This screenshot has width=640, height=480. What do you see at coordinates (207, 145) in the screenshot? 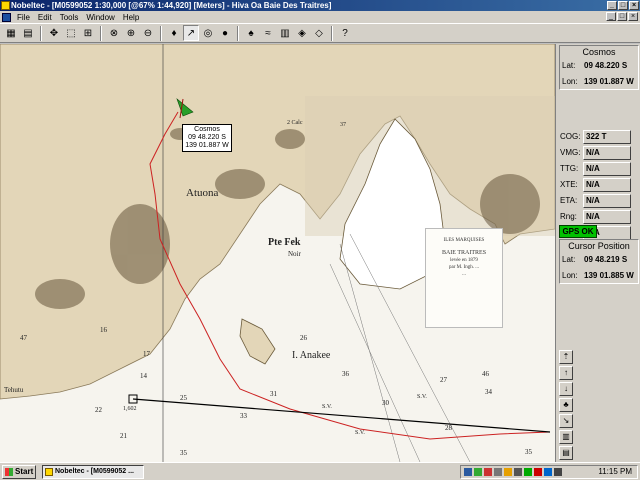
I see `boat-label-lon: 139 01.887 W` at bounding box center [207, 145].